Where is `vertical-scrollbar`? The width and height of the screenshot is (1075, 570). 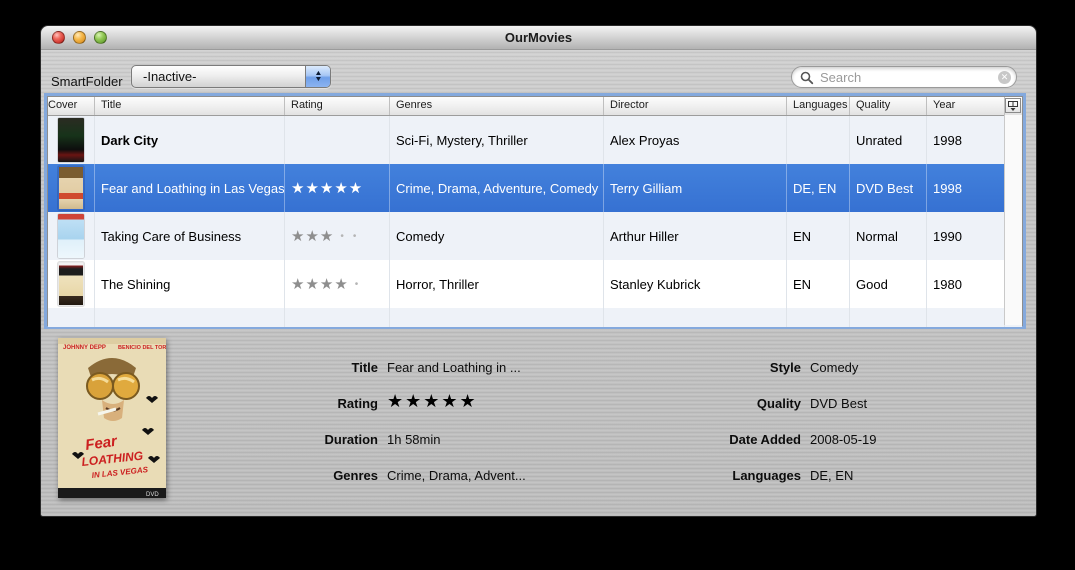 vertical-scrollbar is located at coordinates (1013, 220).